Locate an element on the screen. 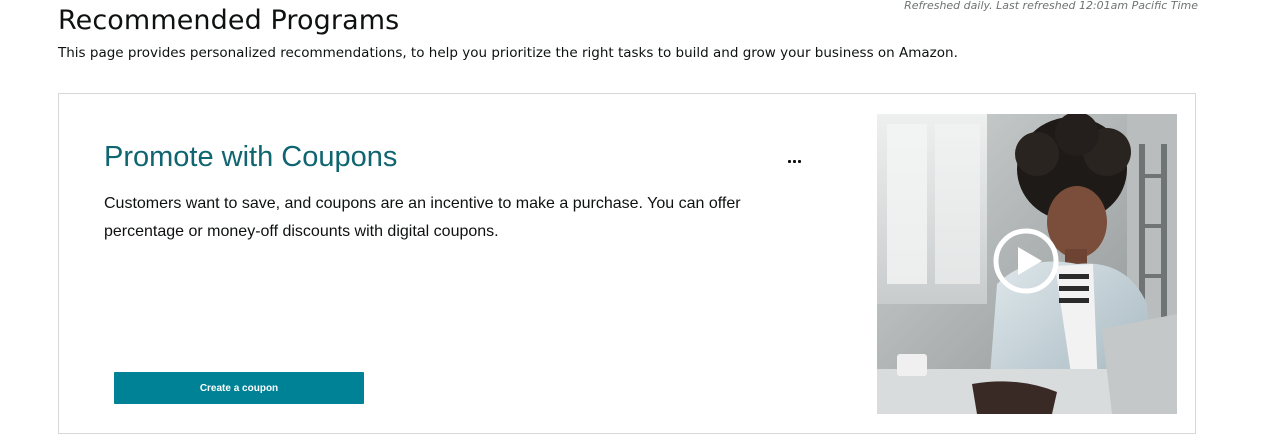  more-options-button is located at coordinates (794, 161).